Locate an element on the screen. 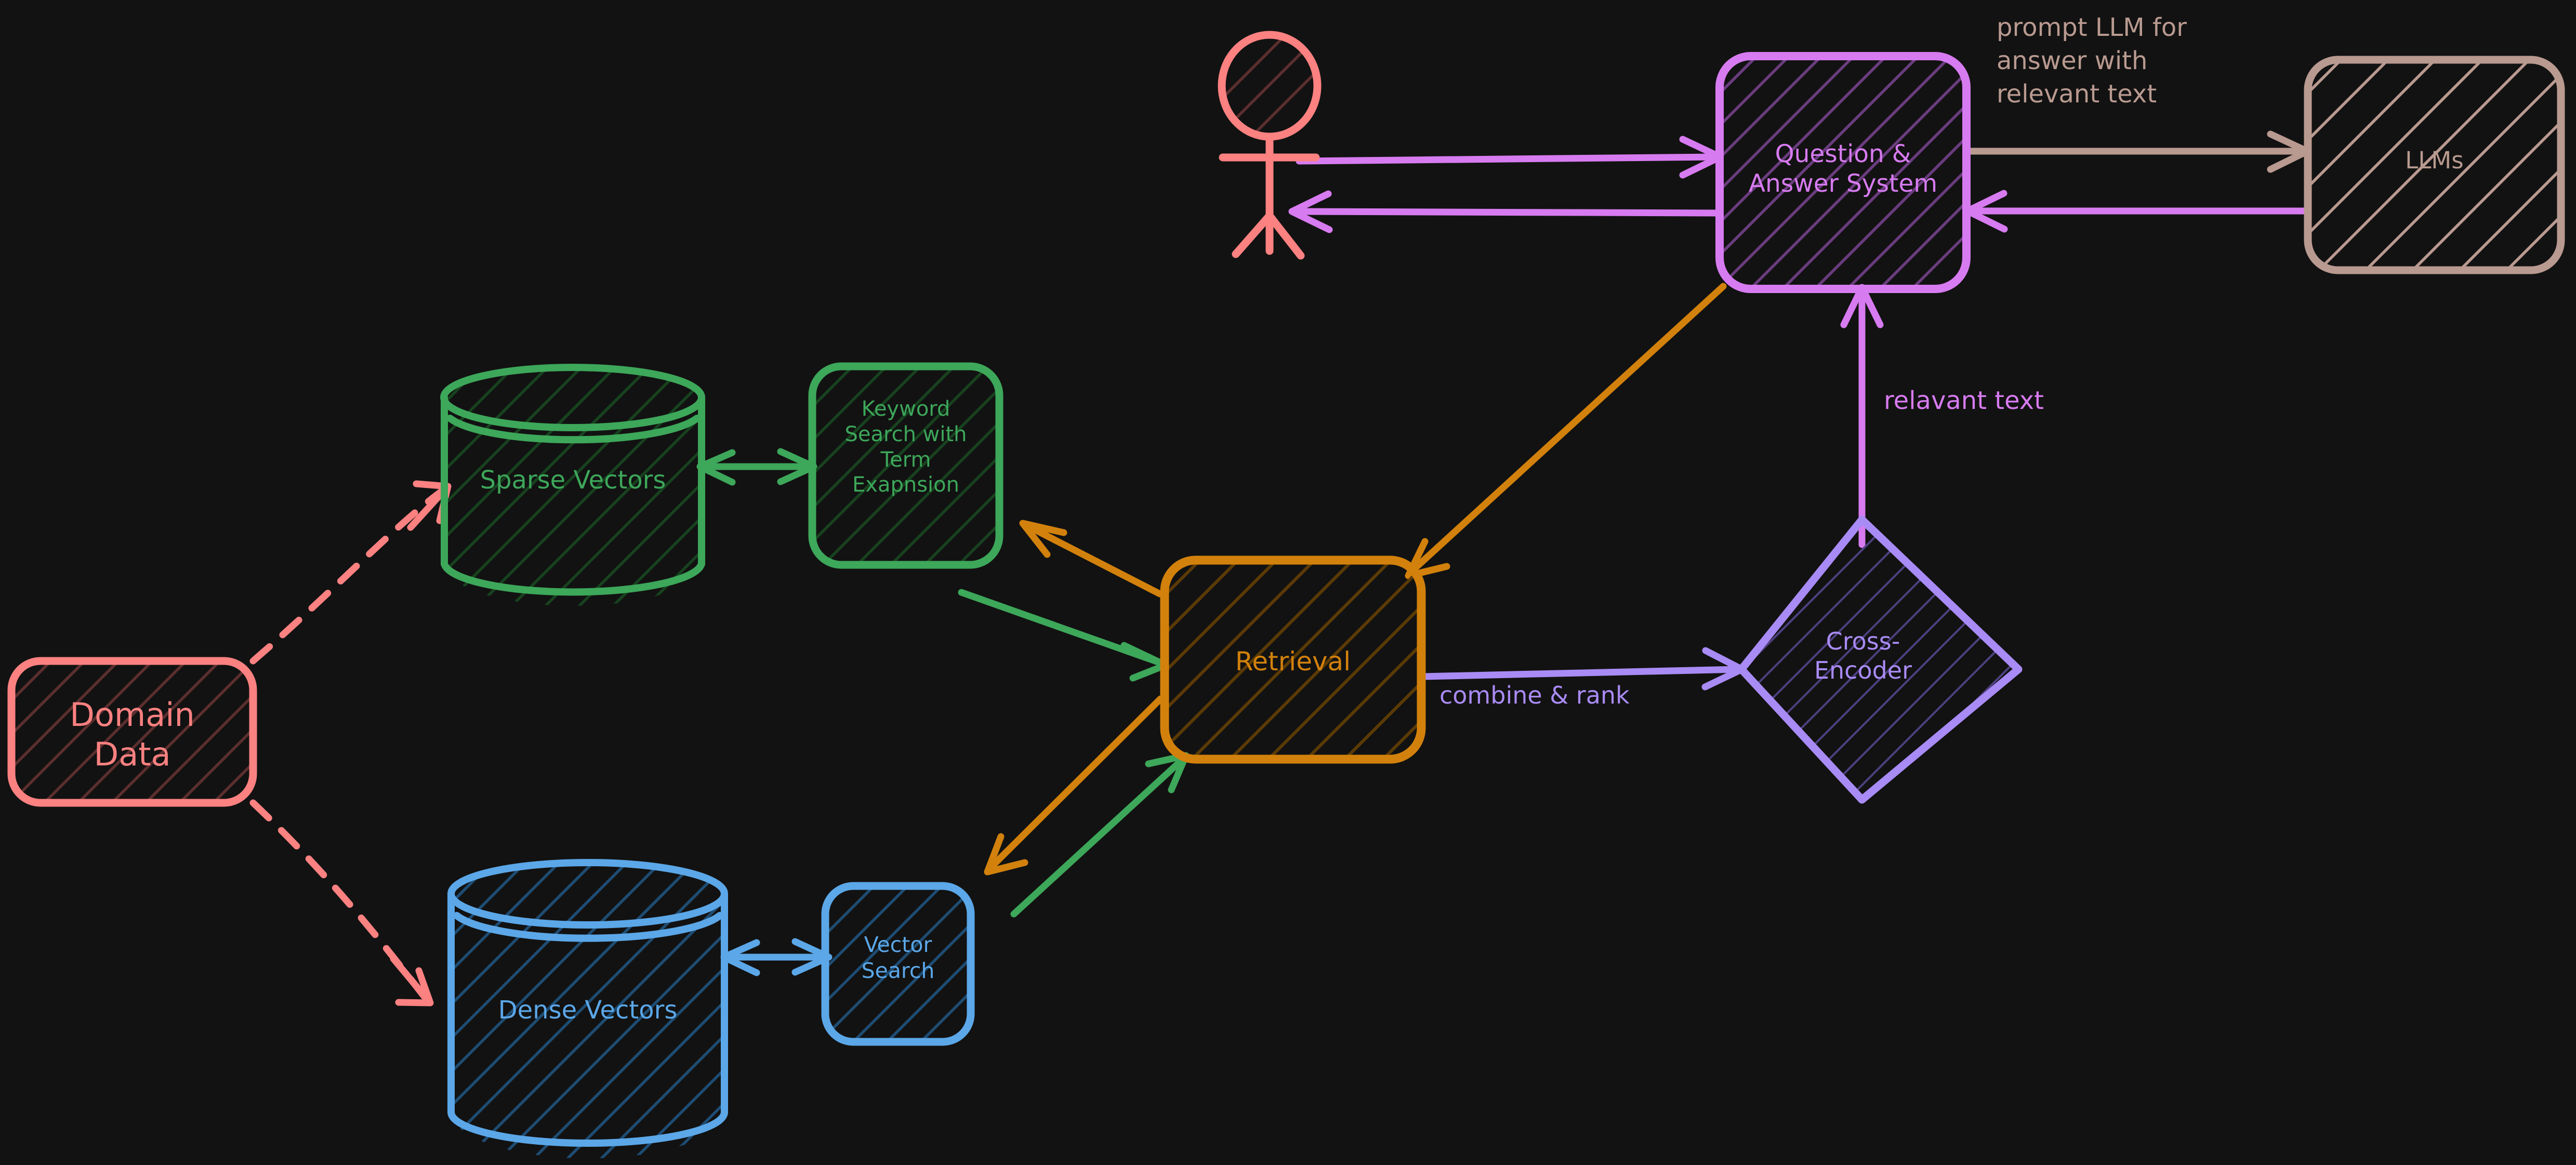 This screenshot has height=1165, width=2576. edge-llms-to-qa is located at coordinates (2137, 211).